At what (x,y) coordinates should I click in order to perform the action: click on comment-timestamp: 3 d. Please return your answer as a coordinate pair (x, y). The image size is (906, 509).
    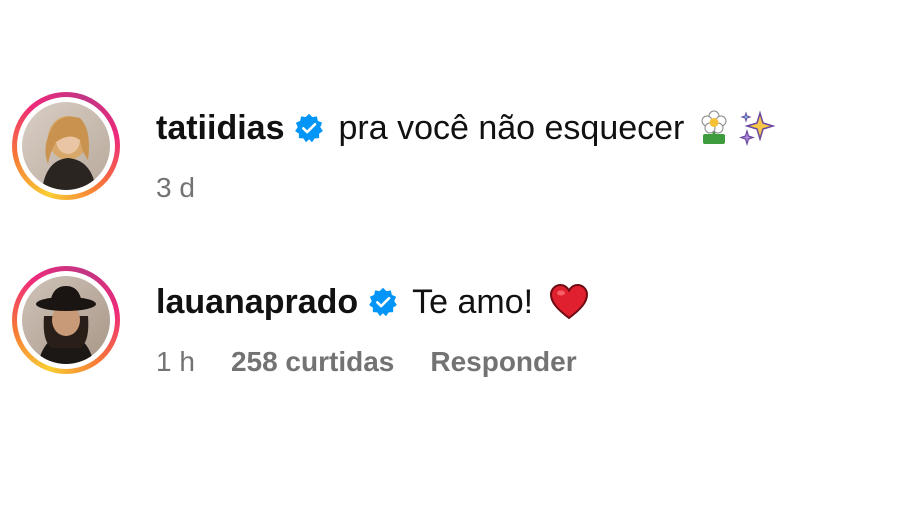
    Looking at the image, I should click on (175, 188).